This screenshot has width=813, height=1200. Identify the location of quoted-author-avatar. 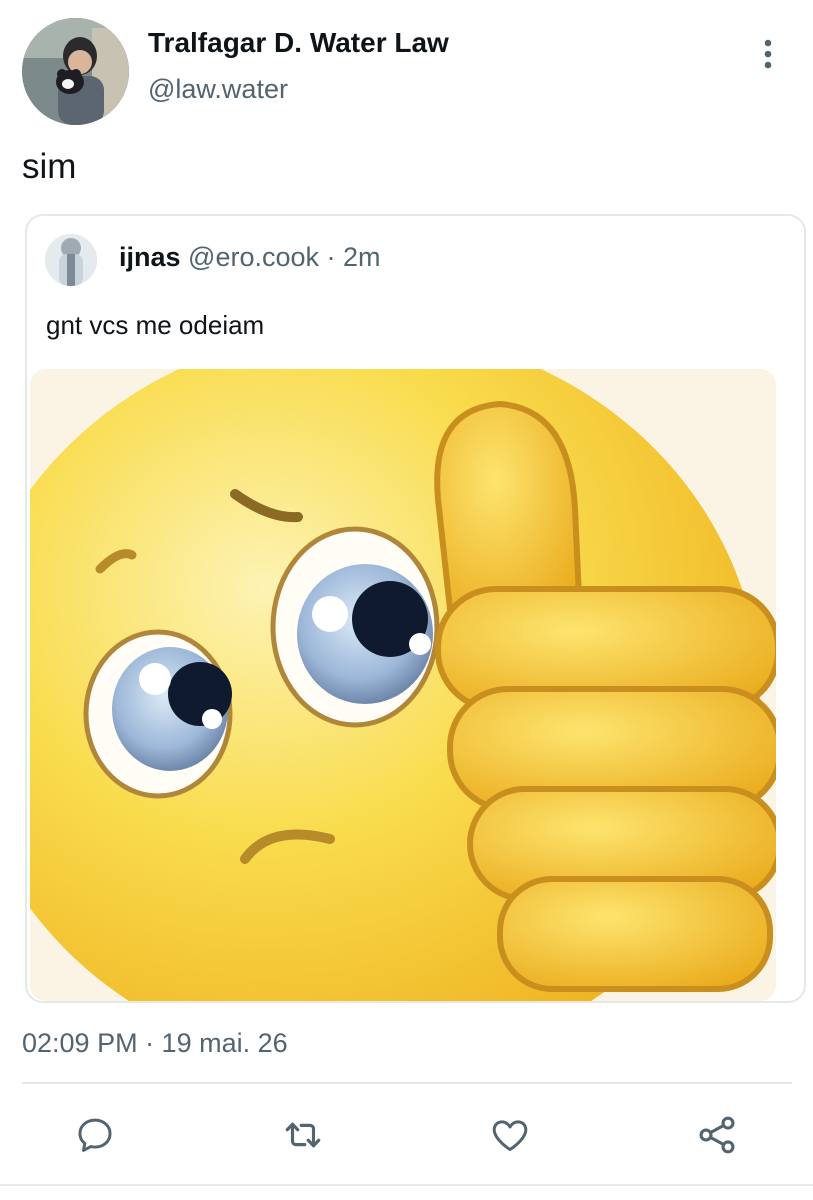
(71, 260).